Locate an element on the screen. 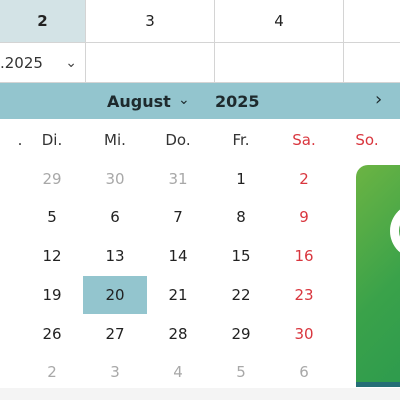 This screenshot has height=400, width=400. column-header-2: 2 is located at coordinates (43, 21).